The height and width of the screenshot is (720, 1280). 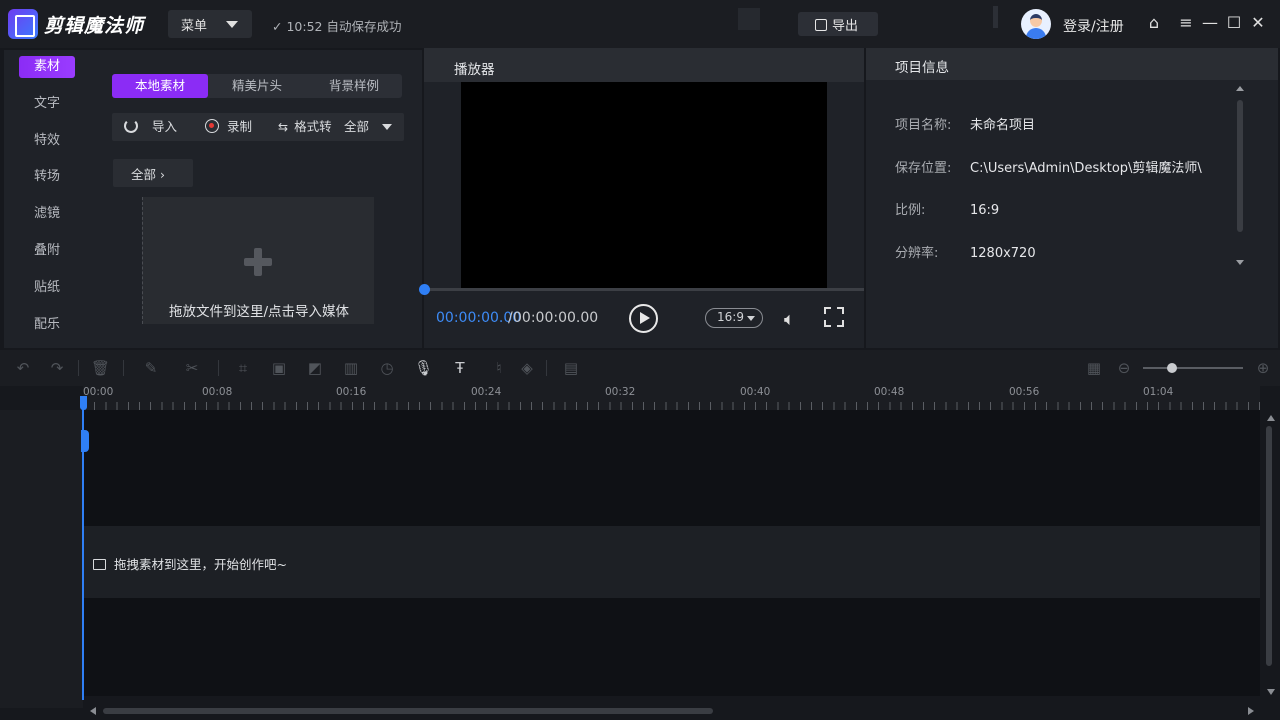 I want to click on tick-label: 00:00, so click(x=98, y=392).